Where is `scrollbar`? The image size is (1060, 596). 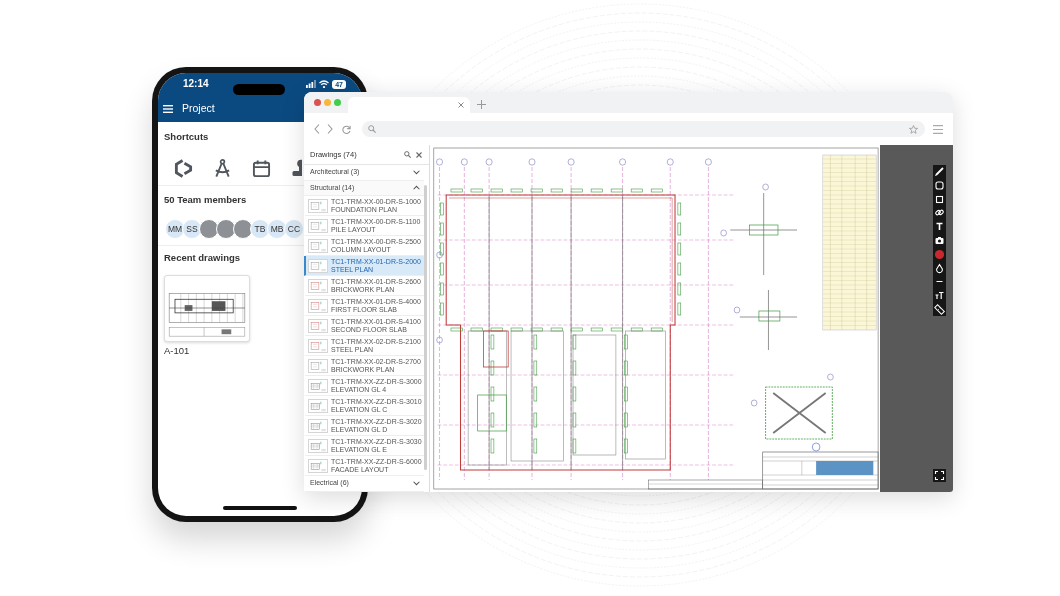 scrollbar is located at coordinates (425, 327).